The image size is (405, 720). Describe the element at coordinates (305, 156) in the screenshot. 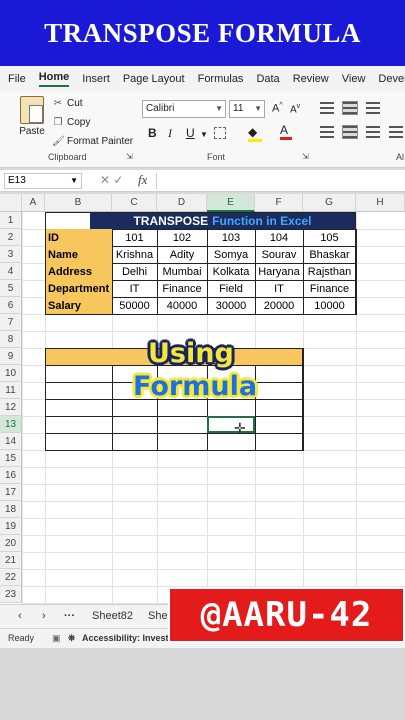

I see `font-launcher-icon: ⇲` at that location.